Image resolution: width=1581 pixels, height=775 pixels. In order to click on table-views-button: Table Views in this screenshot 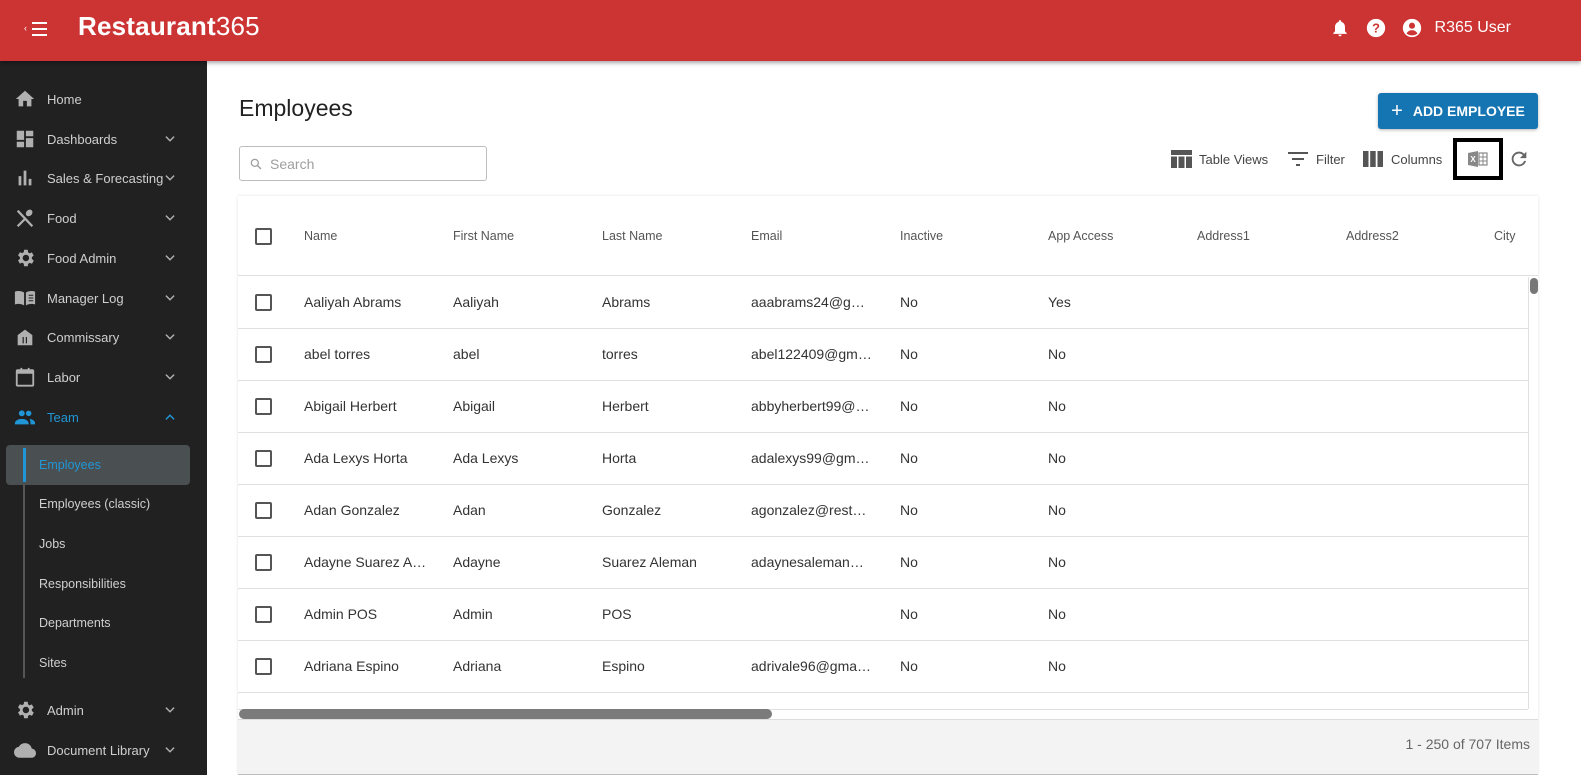, I will do `click(1219, 159)`.